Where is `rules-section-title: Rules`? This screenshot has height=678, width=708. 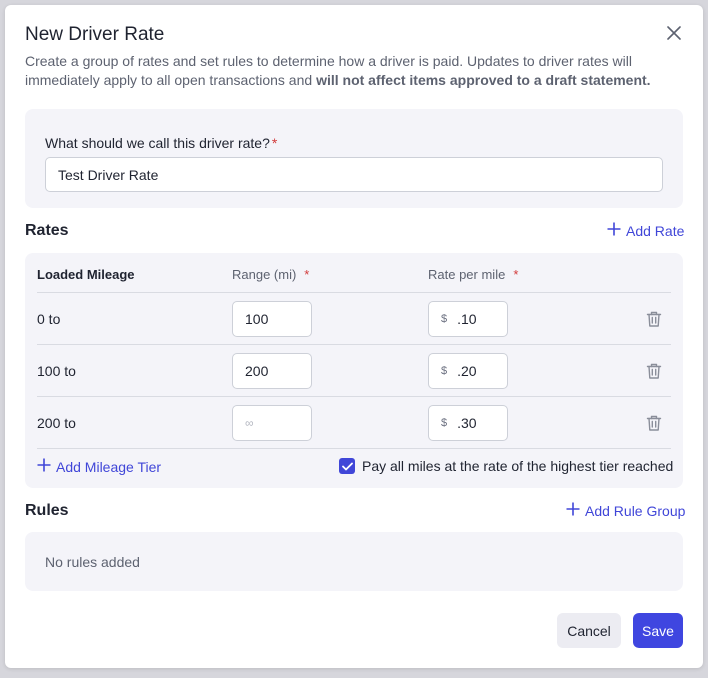
rules-section-title: Rules is located at coordinates (47, 510).